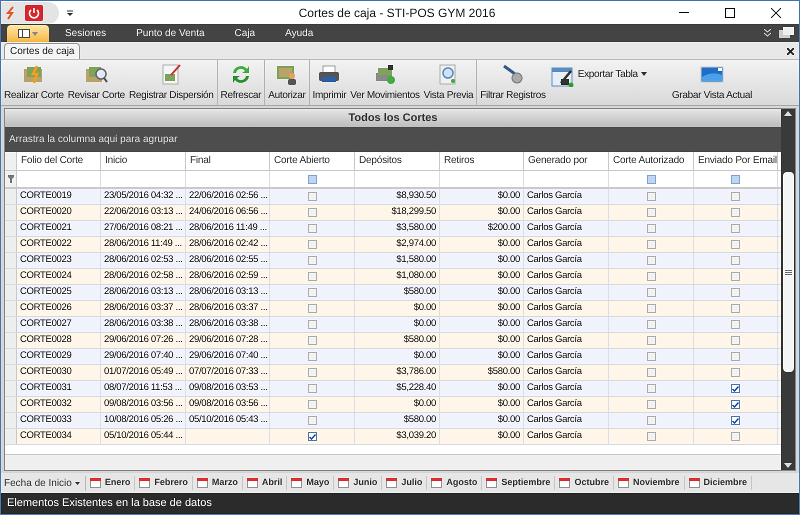 Image resolution: width=800 pixels, height=515 pixels. I want to click on menu-item: Caja, so click(245, 33).